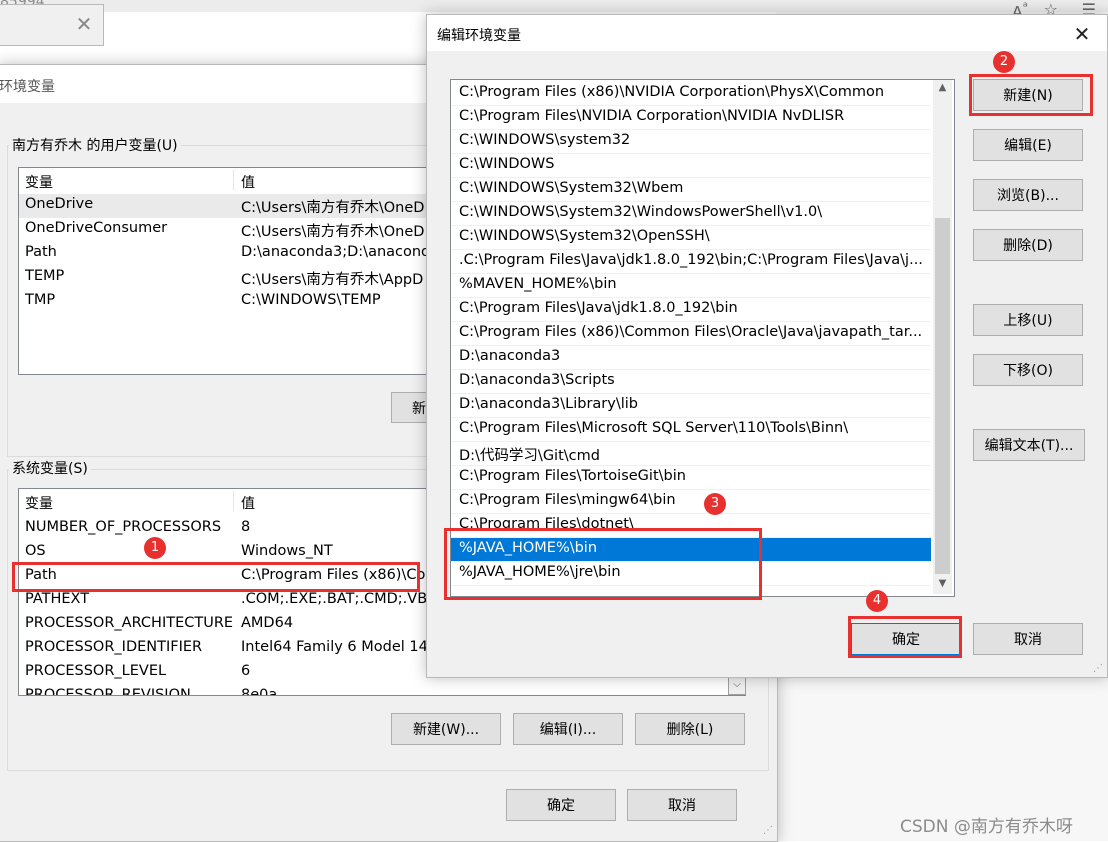 This screenshot has width=1108, height=842. Describe the element at coordinates (529, 456) in the screenshot. I see `path-entry-text: D:\代码学习\Git\cmd` at that location.